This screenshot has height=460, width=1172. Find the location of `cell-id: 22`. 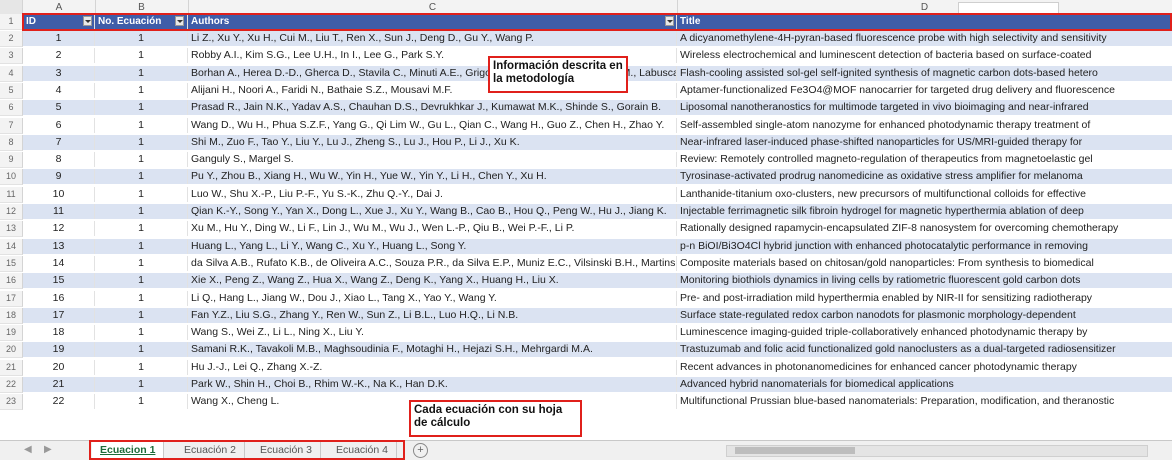

cell-id: 22 is located at coordinates (59, 402).